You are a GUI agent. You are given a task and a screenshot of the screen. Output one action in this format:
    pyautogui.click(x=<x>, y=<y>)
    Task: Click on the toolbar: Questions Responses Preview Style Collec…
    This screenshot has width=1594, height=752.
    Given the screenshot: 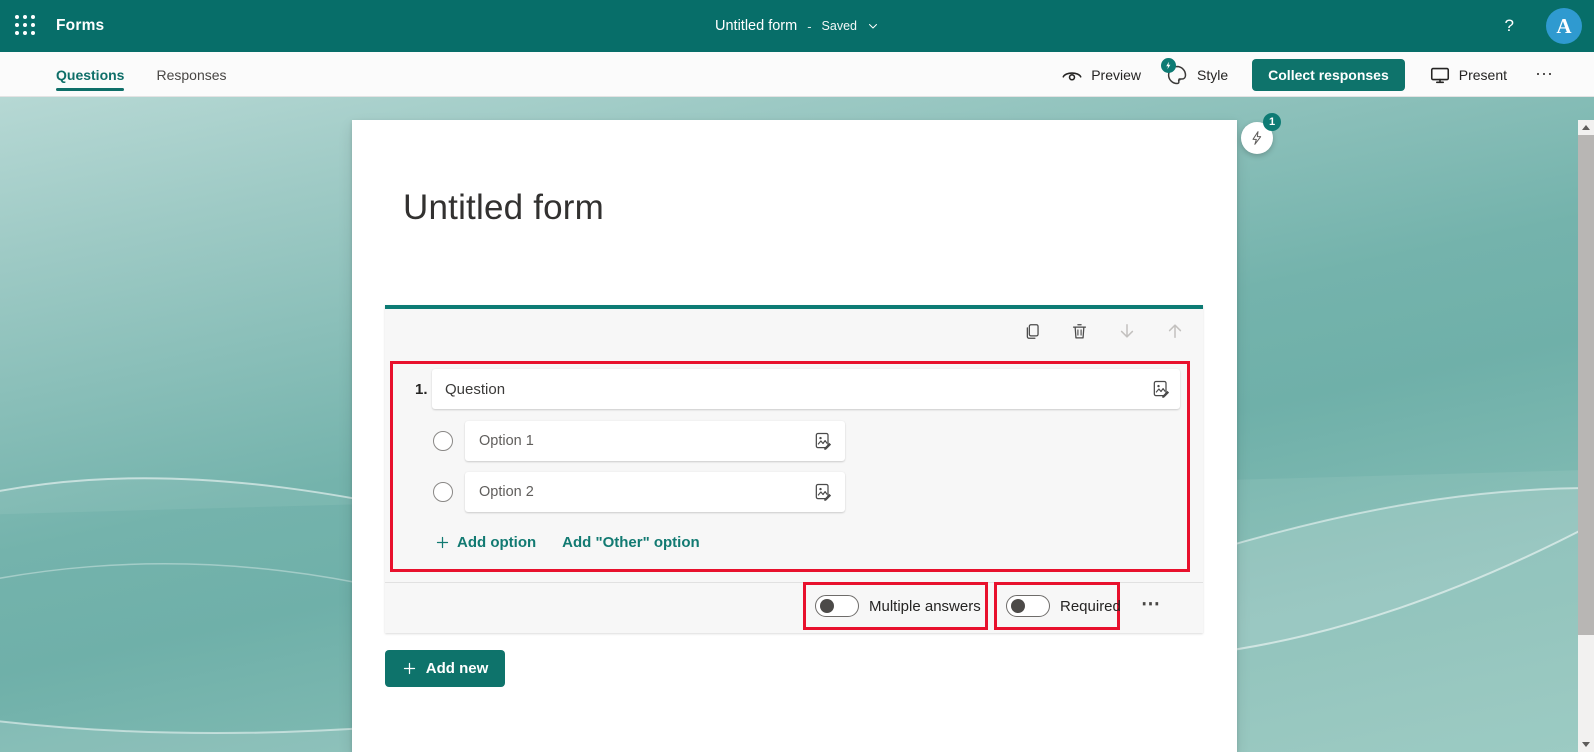 What is the action you would take?
    pyautogui.click(x=797, y=74)
    